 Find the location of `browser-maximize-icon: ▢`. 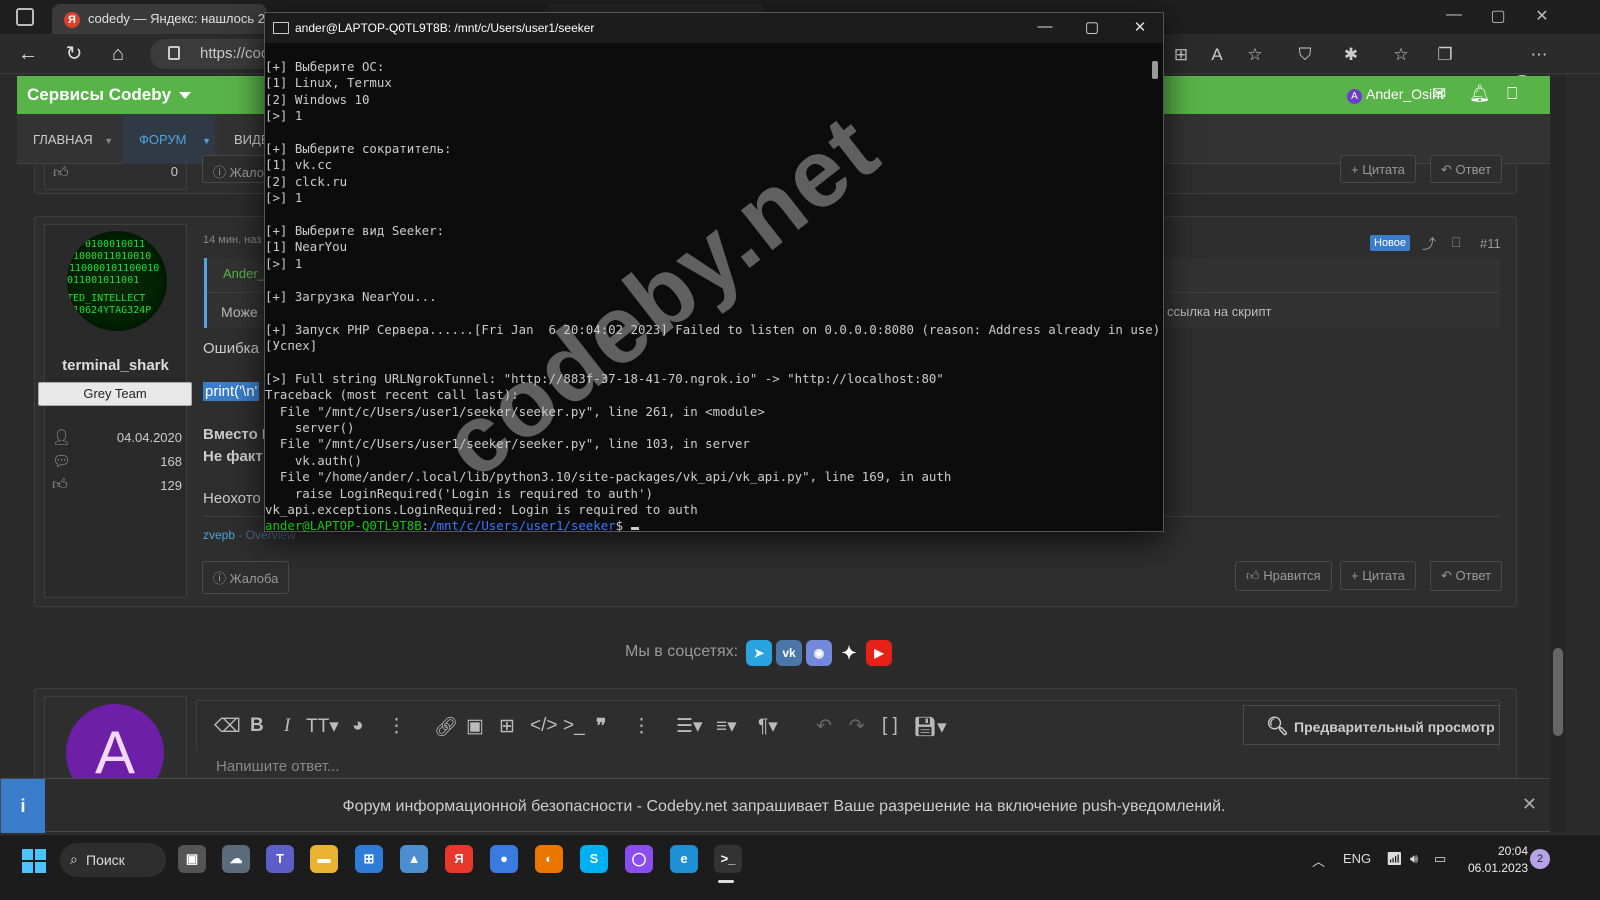

browser-maximize-icon: ▢ is located at coordinates (1498, 16).